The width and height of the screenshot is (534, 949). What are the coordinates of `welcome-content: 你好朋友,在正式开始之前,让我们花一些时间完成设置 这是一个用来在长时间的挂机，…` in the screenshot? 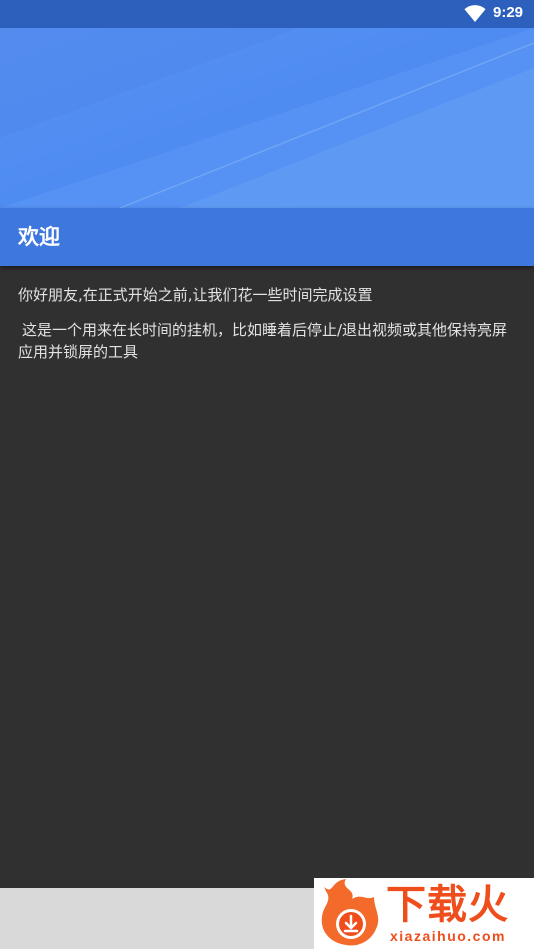 It's located at (268, 323).